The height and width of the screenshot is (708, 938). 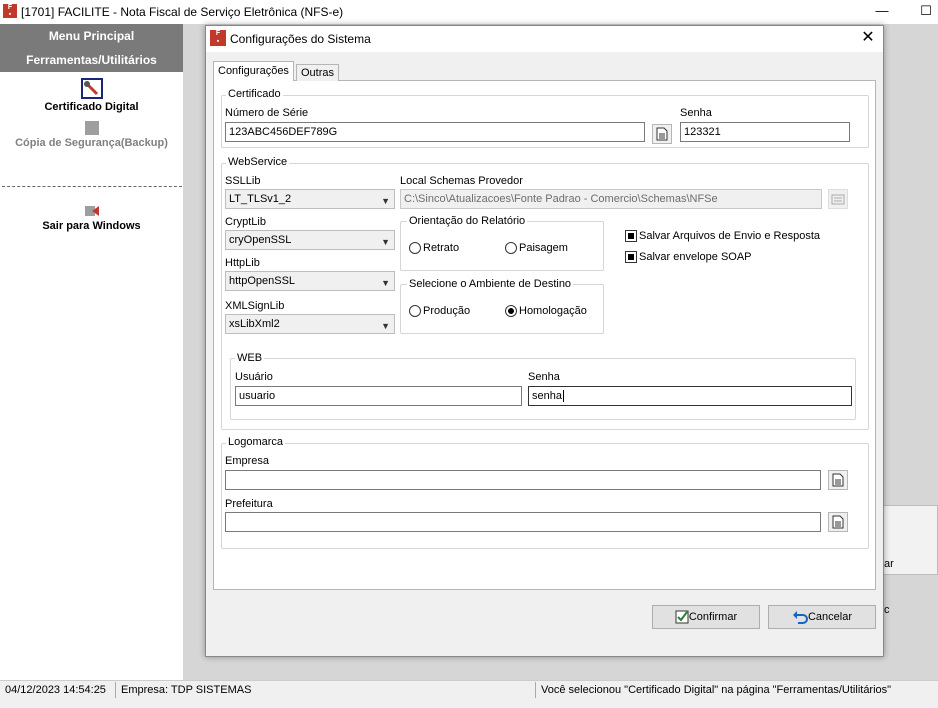 What do you see at coordinates (690, 396) in the screenshot?
I see `web-senha-field: senha` at bounding box center [690, 396].